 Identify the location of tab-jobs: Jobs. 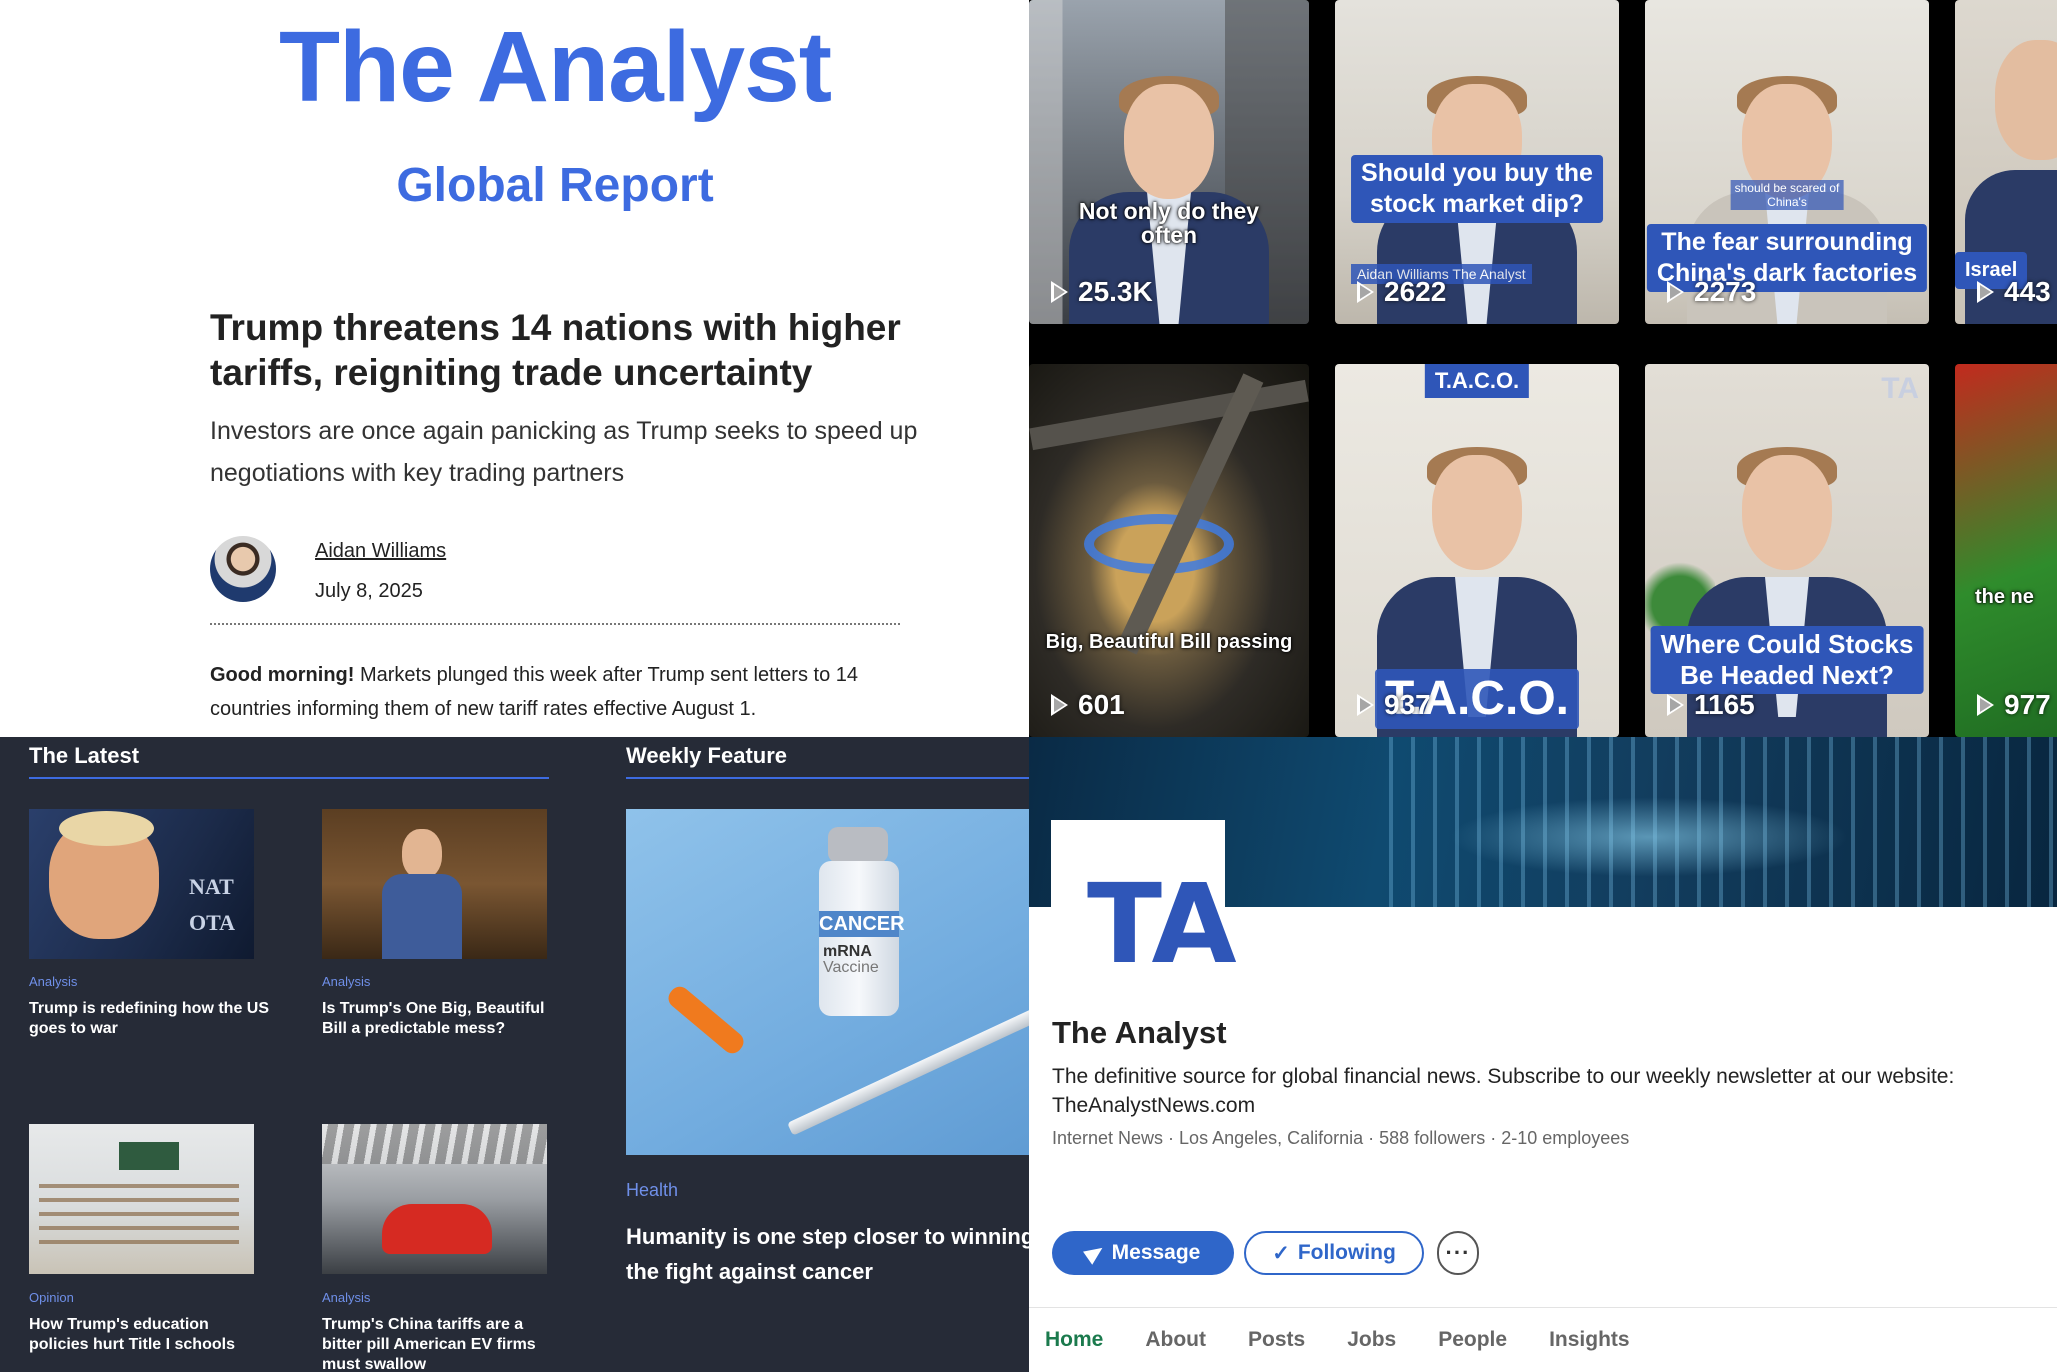
(1382, 1340).